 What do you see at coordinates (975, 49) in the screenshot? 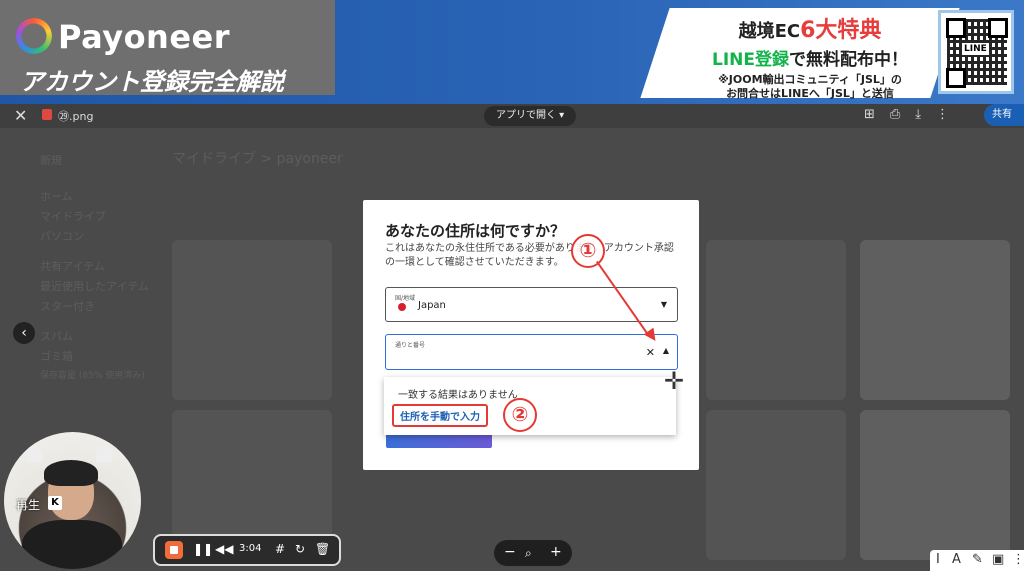
I see `qr-line-label: LINE` at bounding box center [975, 49].